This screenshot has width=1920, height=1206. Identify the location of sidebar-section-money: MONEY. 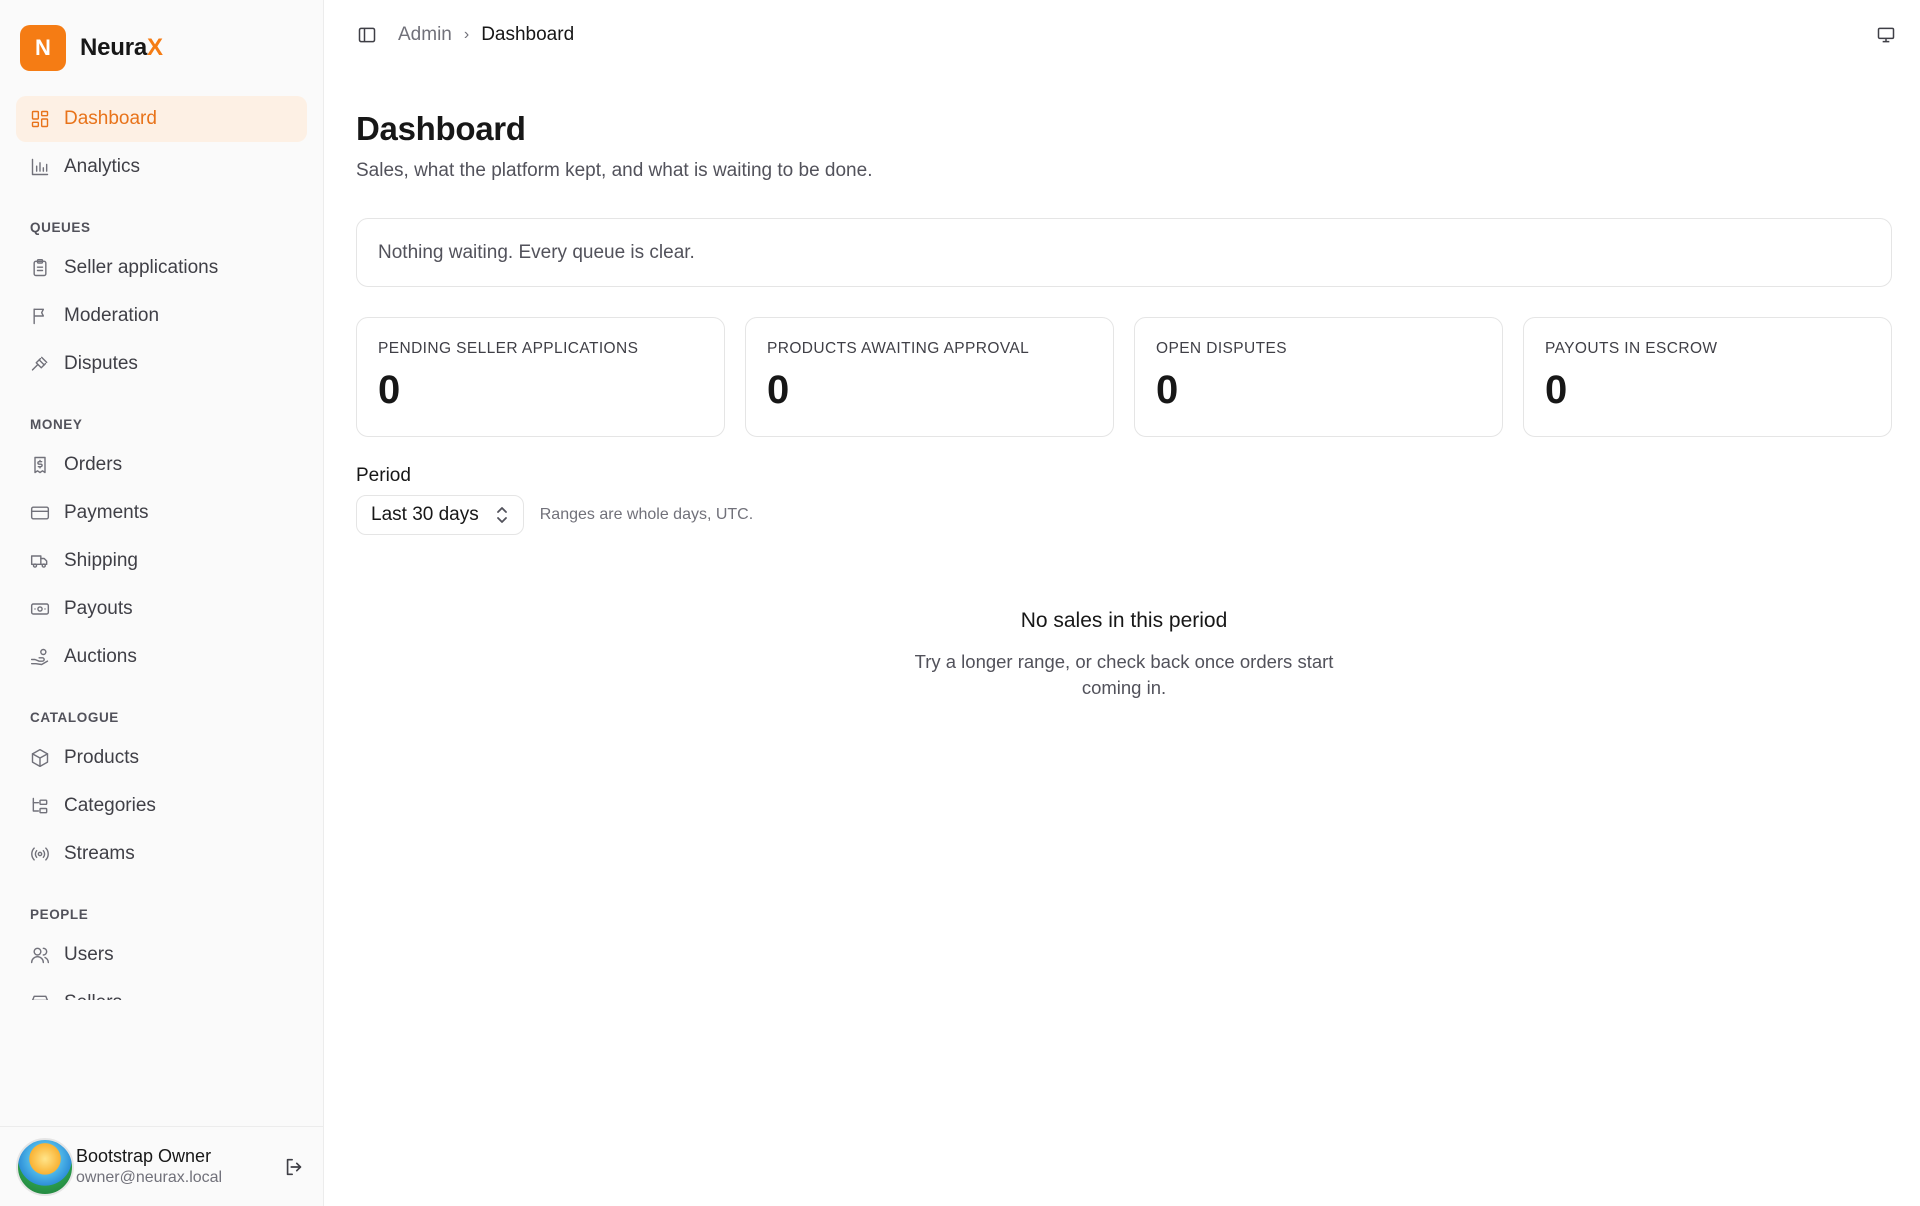
(56, 424).